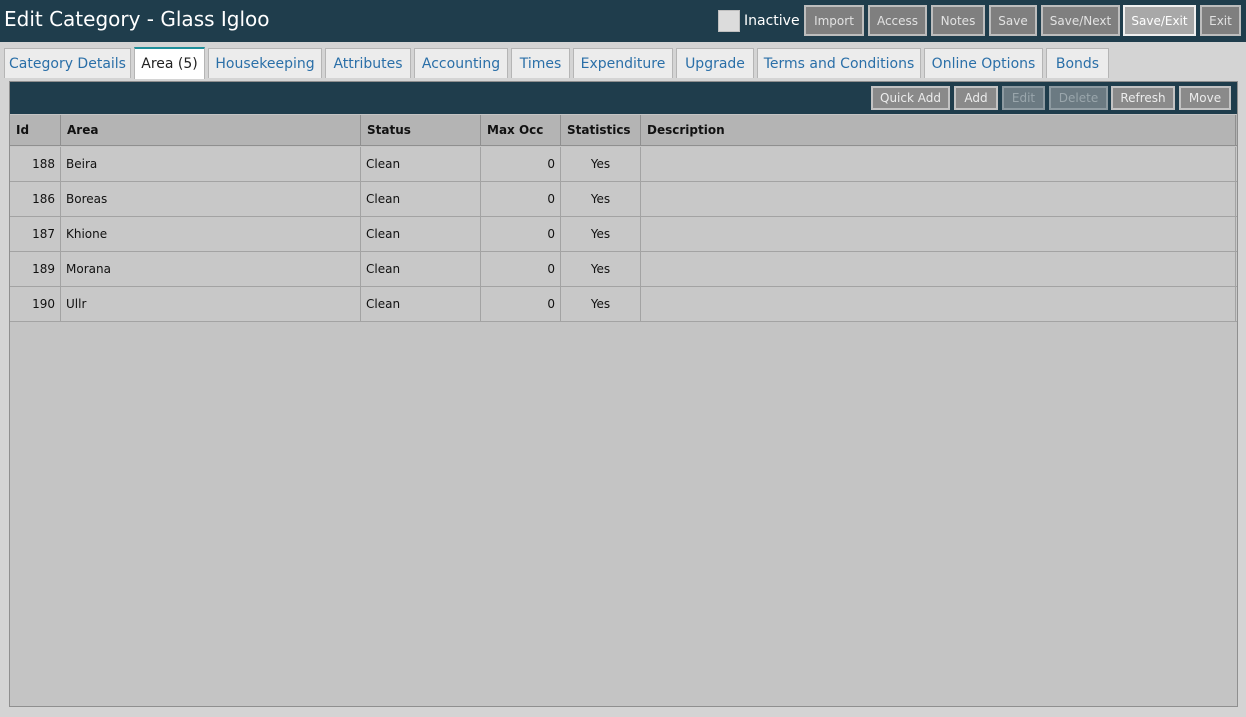  I want to click on column-header-statistics: Statistics, so click(601, 130).